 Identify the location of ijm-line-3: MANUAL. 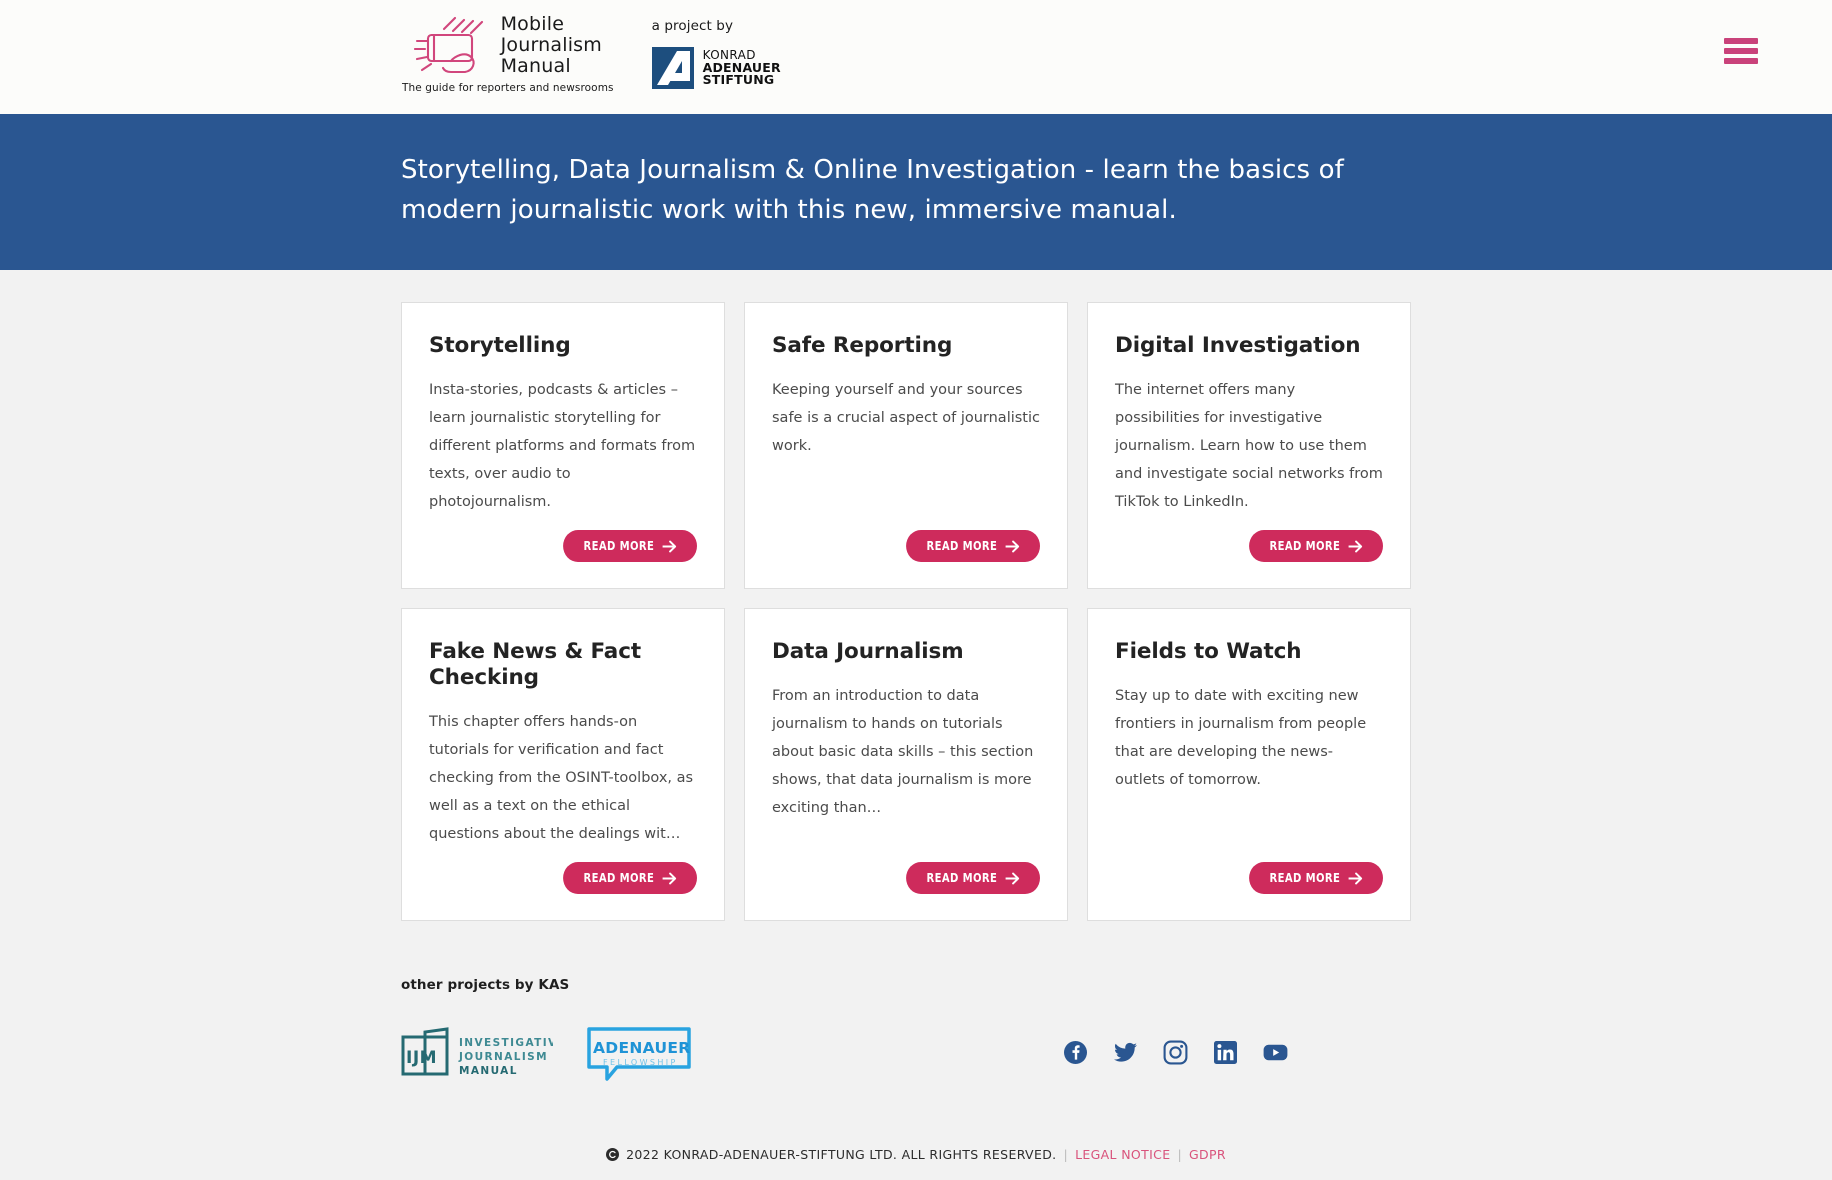
(488, 1071).